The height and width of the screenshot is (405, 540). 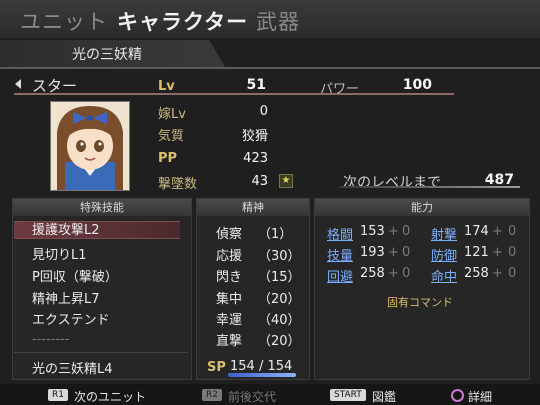 What do you see at coordinates (279, 277) in the screenshot?
I see `spirit-cost: （15）` at bounding box center [279, 277].